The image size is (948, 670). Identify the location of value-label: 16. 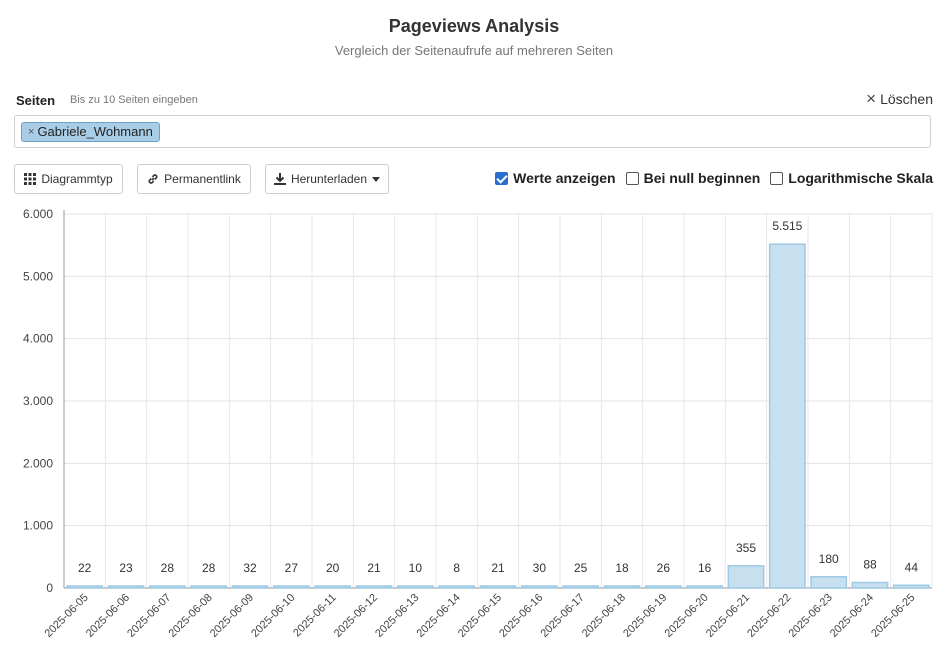
(705, 568).